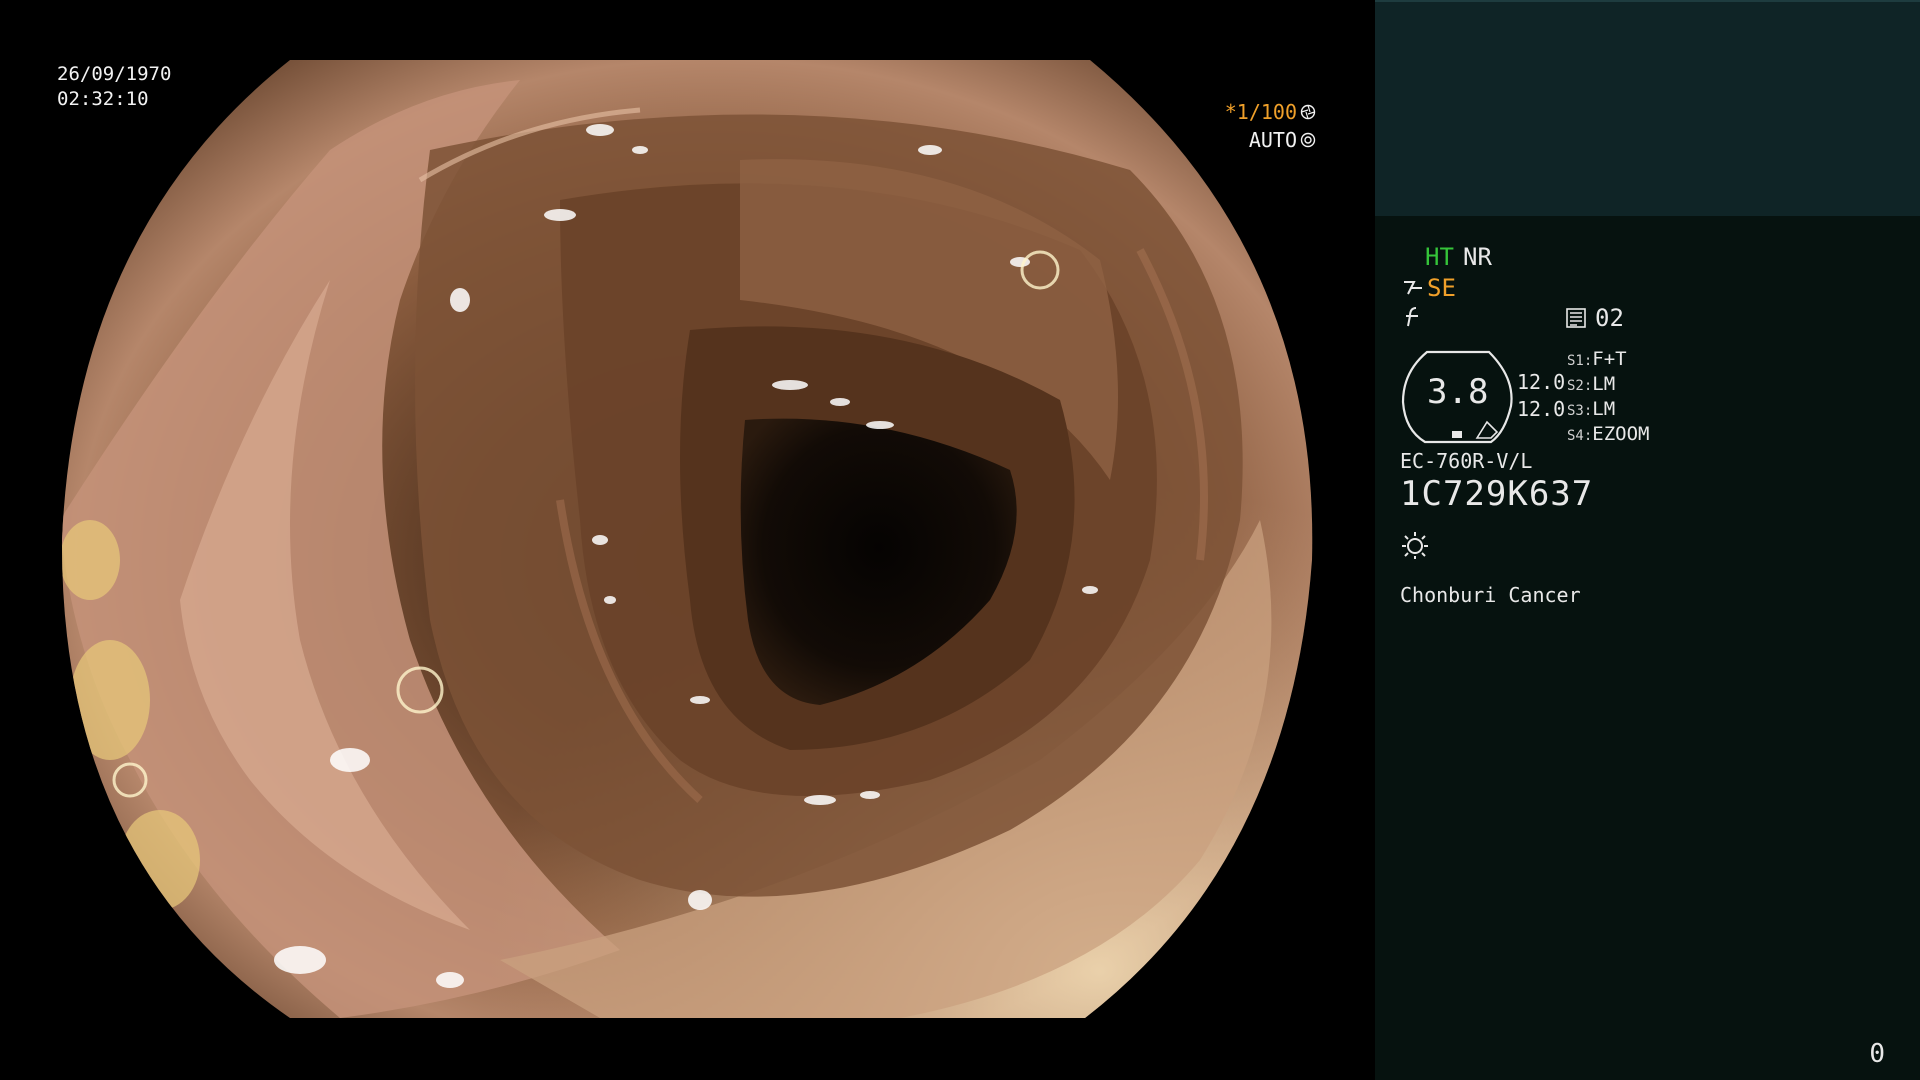 The width and height of the screenshot is (1920, 1080). What do you see at coordinates (1477, 257) in the screenshot?
I see `nr-indicator: NR` at bounding box center [1477, 257].